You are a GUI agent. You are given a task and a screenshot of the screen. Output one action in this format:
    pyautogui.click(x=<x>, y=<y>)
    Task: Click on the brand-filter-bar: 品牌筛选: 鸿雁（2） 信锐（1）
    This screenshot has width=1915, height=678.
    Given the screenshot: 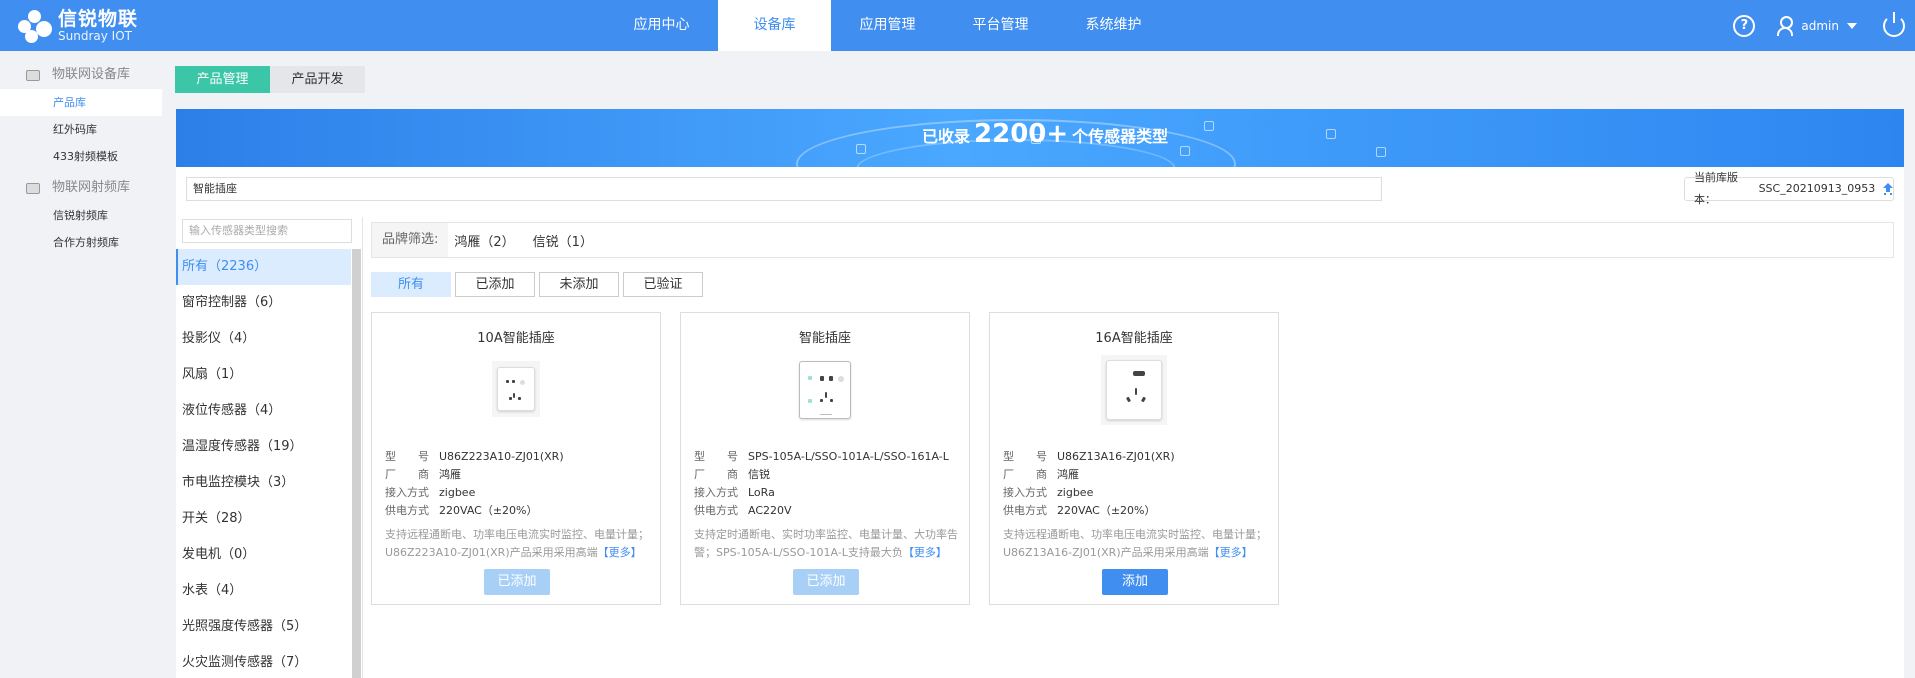 What is the action you would take?
    pyautogui.click(x=1132, y=240)
    